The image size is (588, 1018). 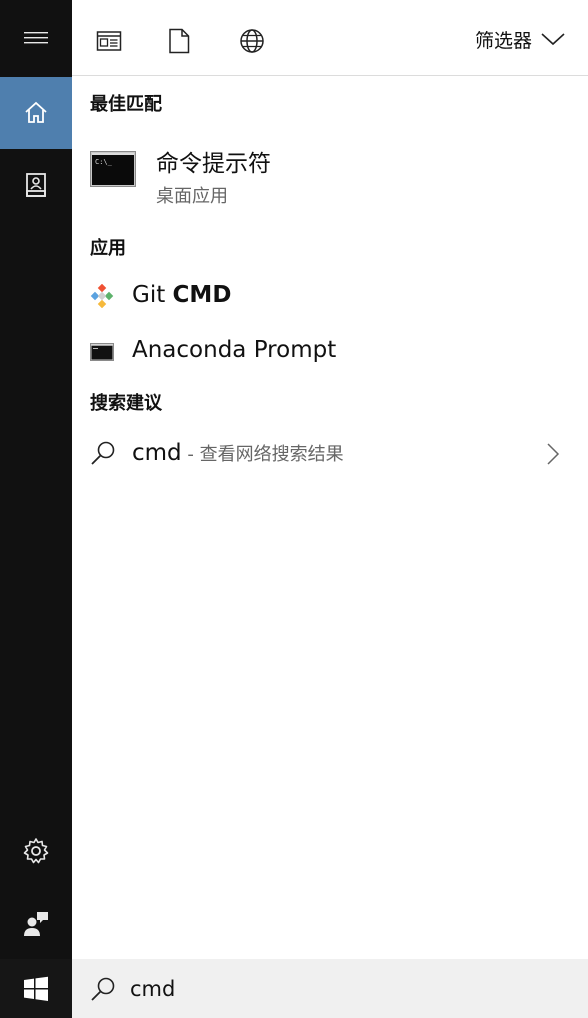 What do you see at coordinates (104, 162) in the screenshot?
I see `svg-text: C:\_` at bounding box center [104, 162].